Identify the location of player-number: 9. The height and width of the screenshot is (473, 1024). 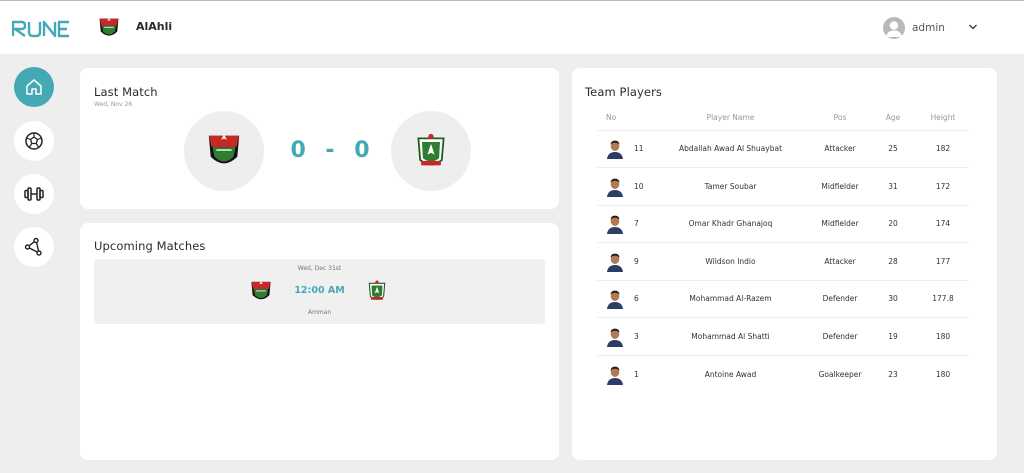
(636, 261).